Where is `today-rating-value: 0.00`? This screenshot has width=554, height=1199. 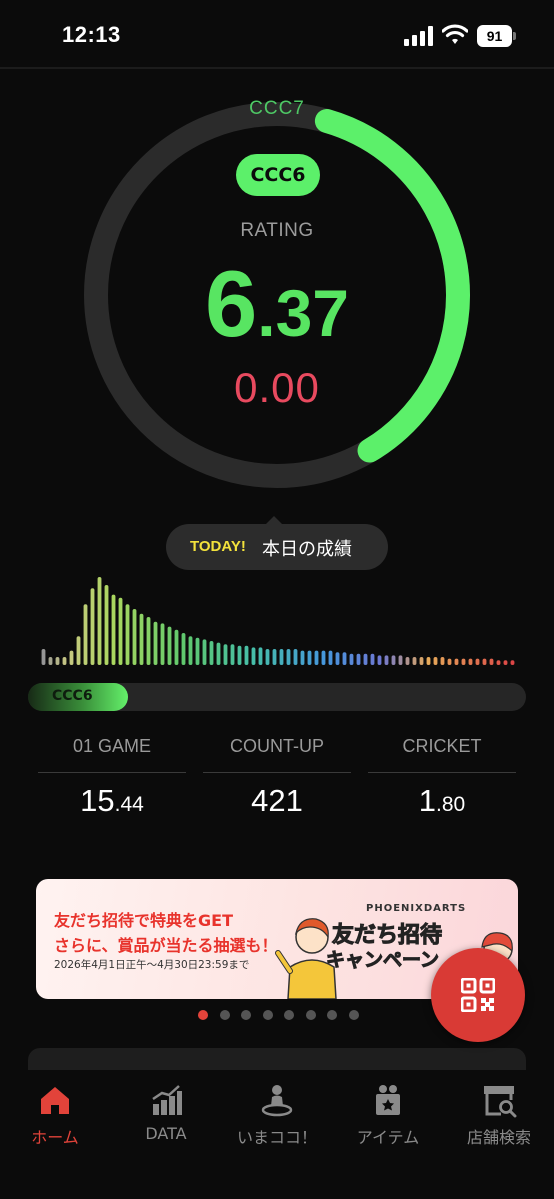
today-rating-value: 0.00 is located at coordinates (277, 387).